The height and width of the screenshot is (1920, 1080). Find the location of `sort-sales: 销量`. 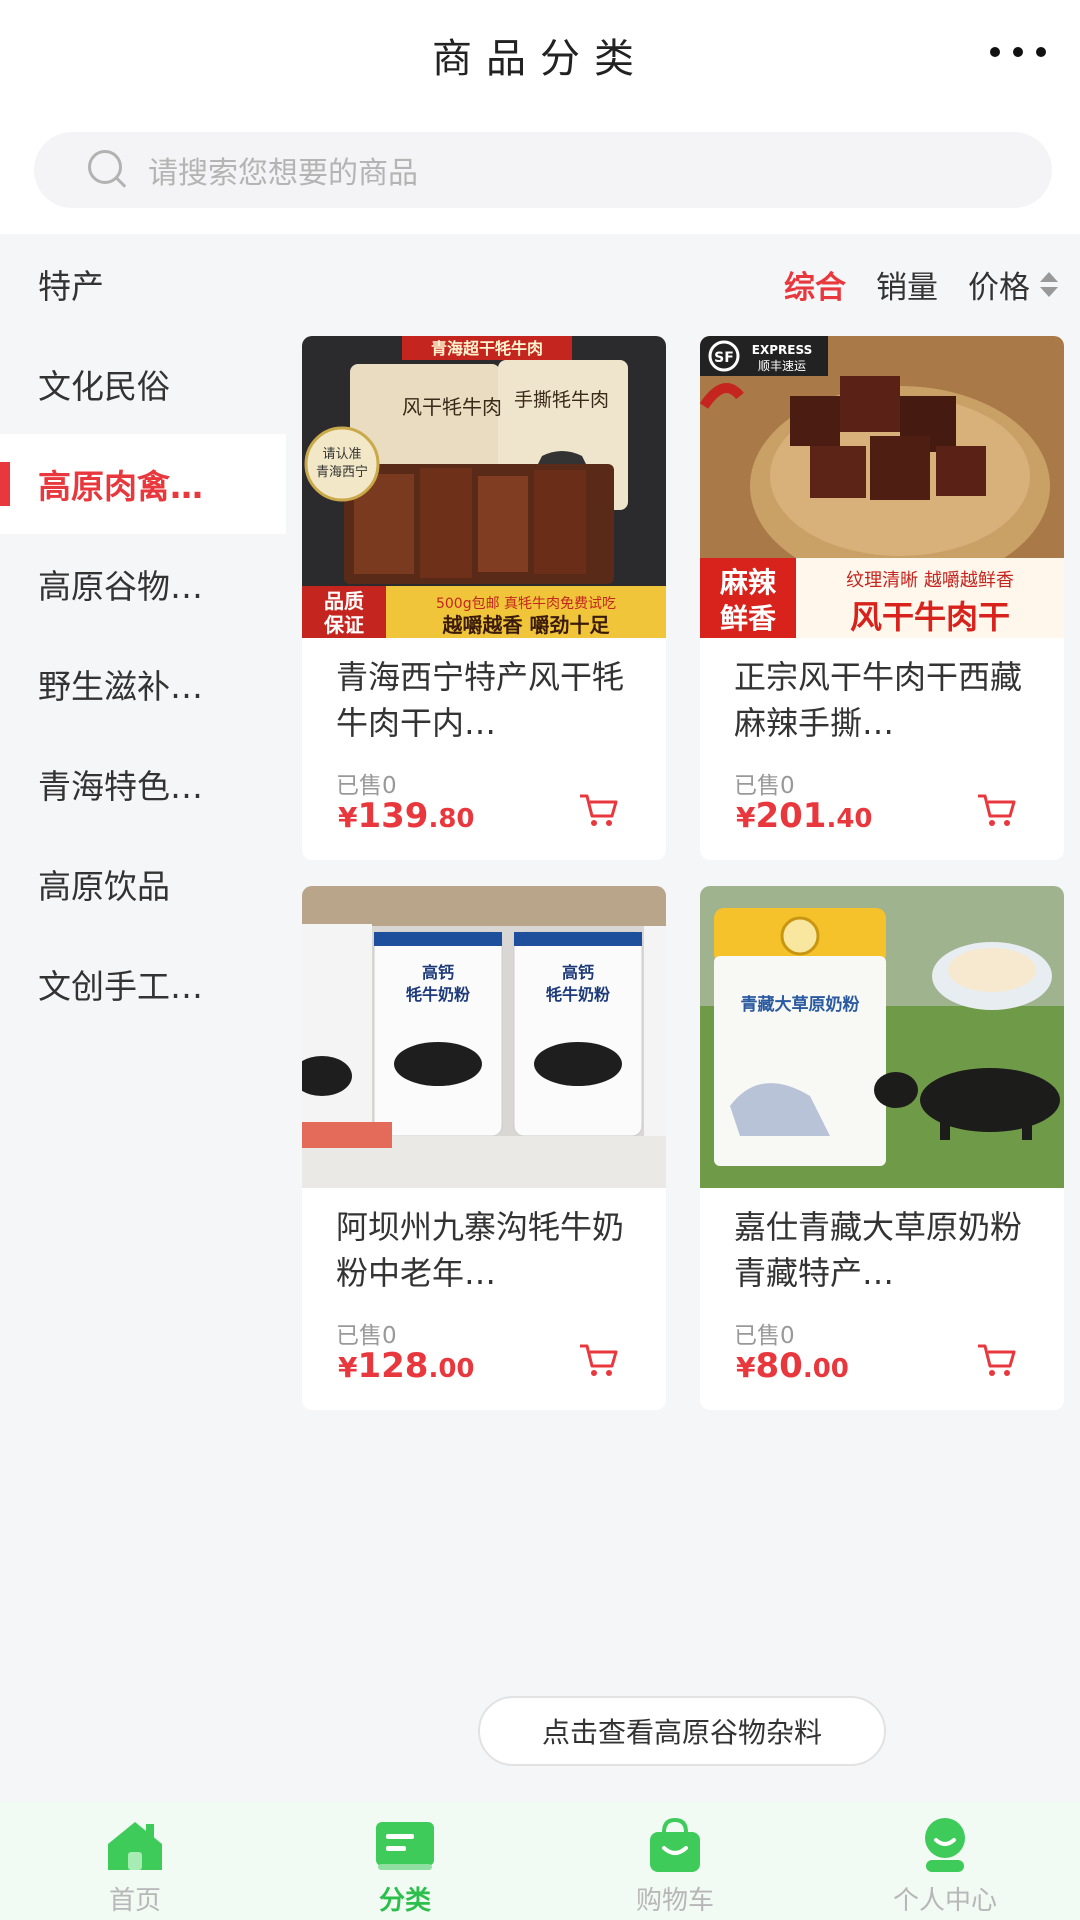

sort-sales: 销量 is located at coordinates (907, 284).